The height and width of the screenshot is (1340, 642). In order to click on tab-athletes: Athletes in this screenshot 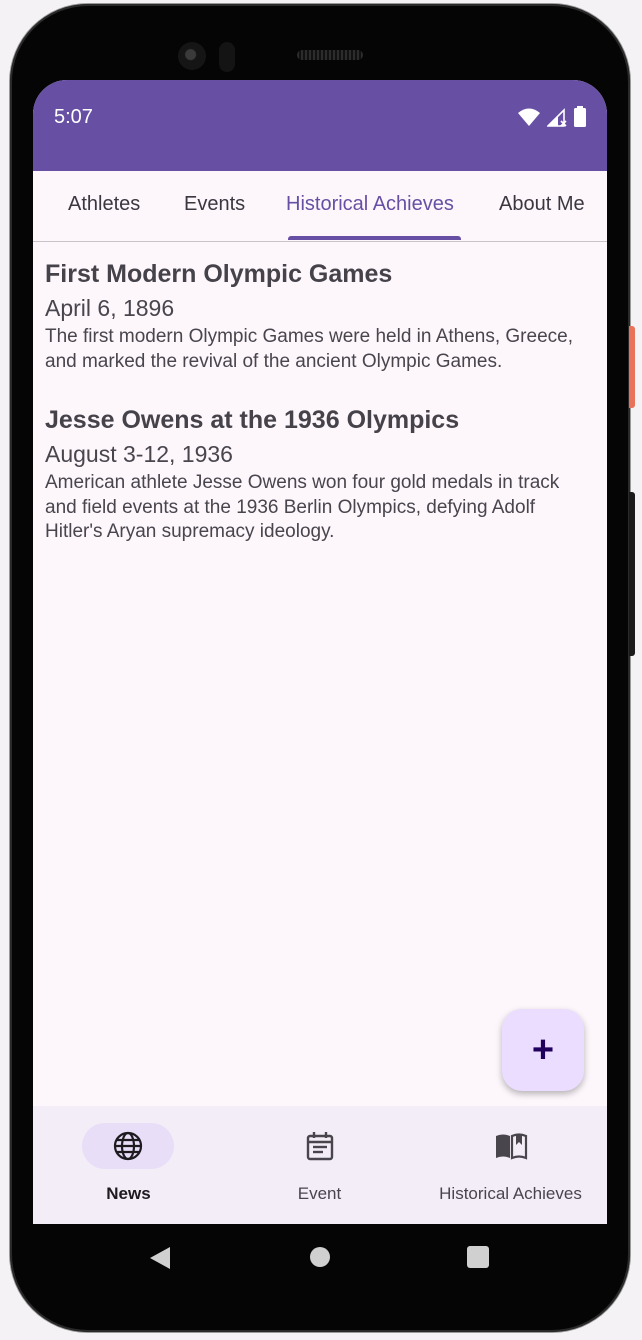, I will do `click(104, 204)`.